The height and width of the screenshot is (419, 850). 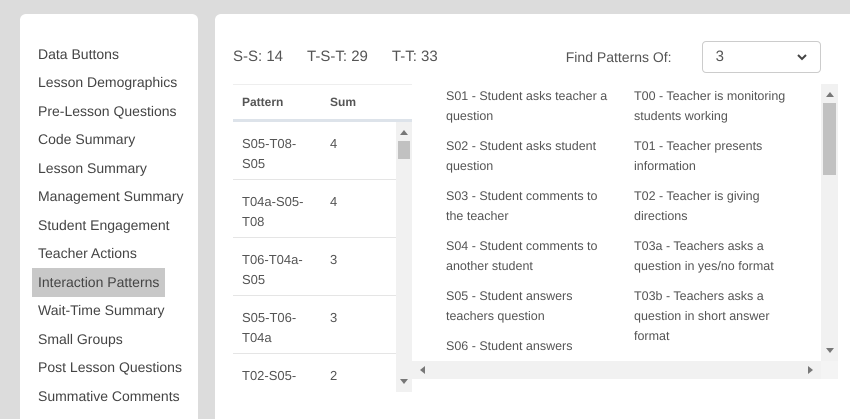 What do you see at coordinates (273, 270) in the screenshot?
I see `table-cell-text: T06-T04a-S05` at bounding box center [273, 270].